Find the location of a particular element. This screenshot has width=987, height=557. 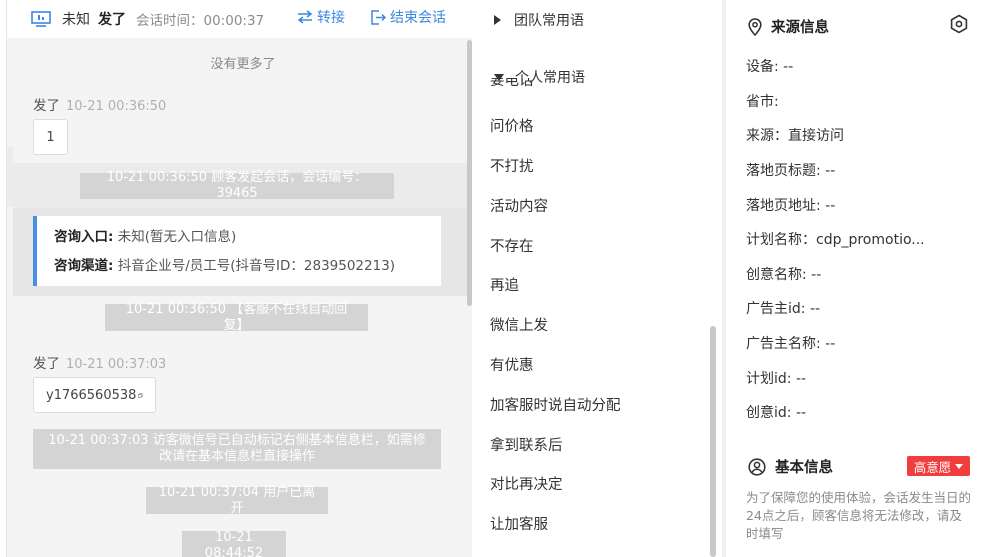

transfer-button: 转接 is located at coordinates (321, 17).